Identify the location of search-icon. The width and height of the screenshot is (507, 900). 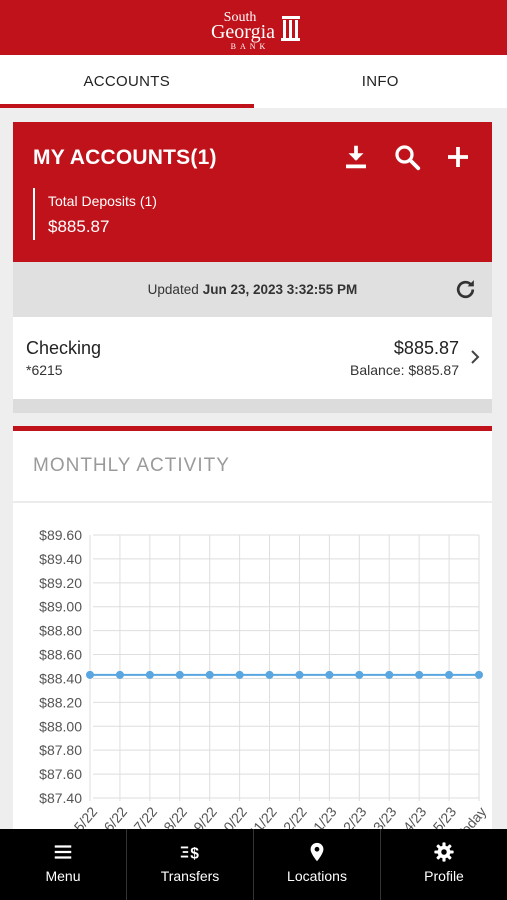
(407, 157).